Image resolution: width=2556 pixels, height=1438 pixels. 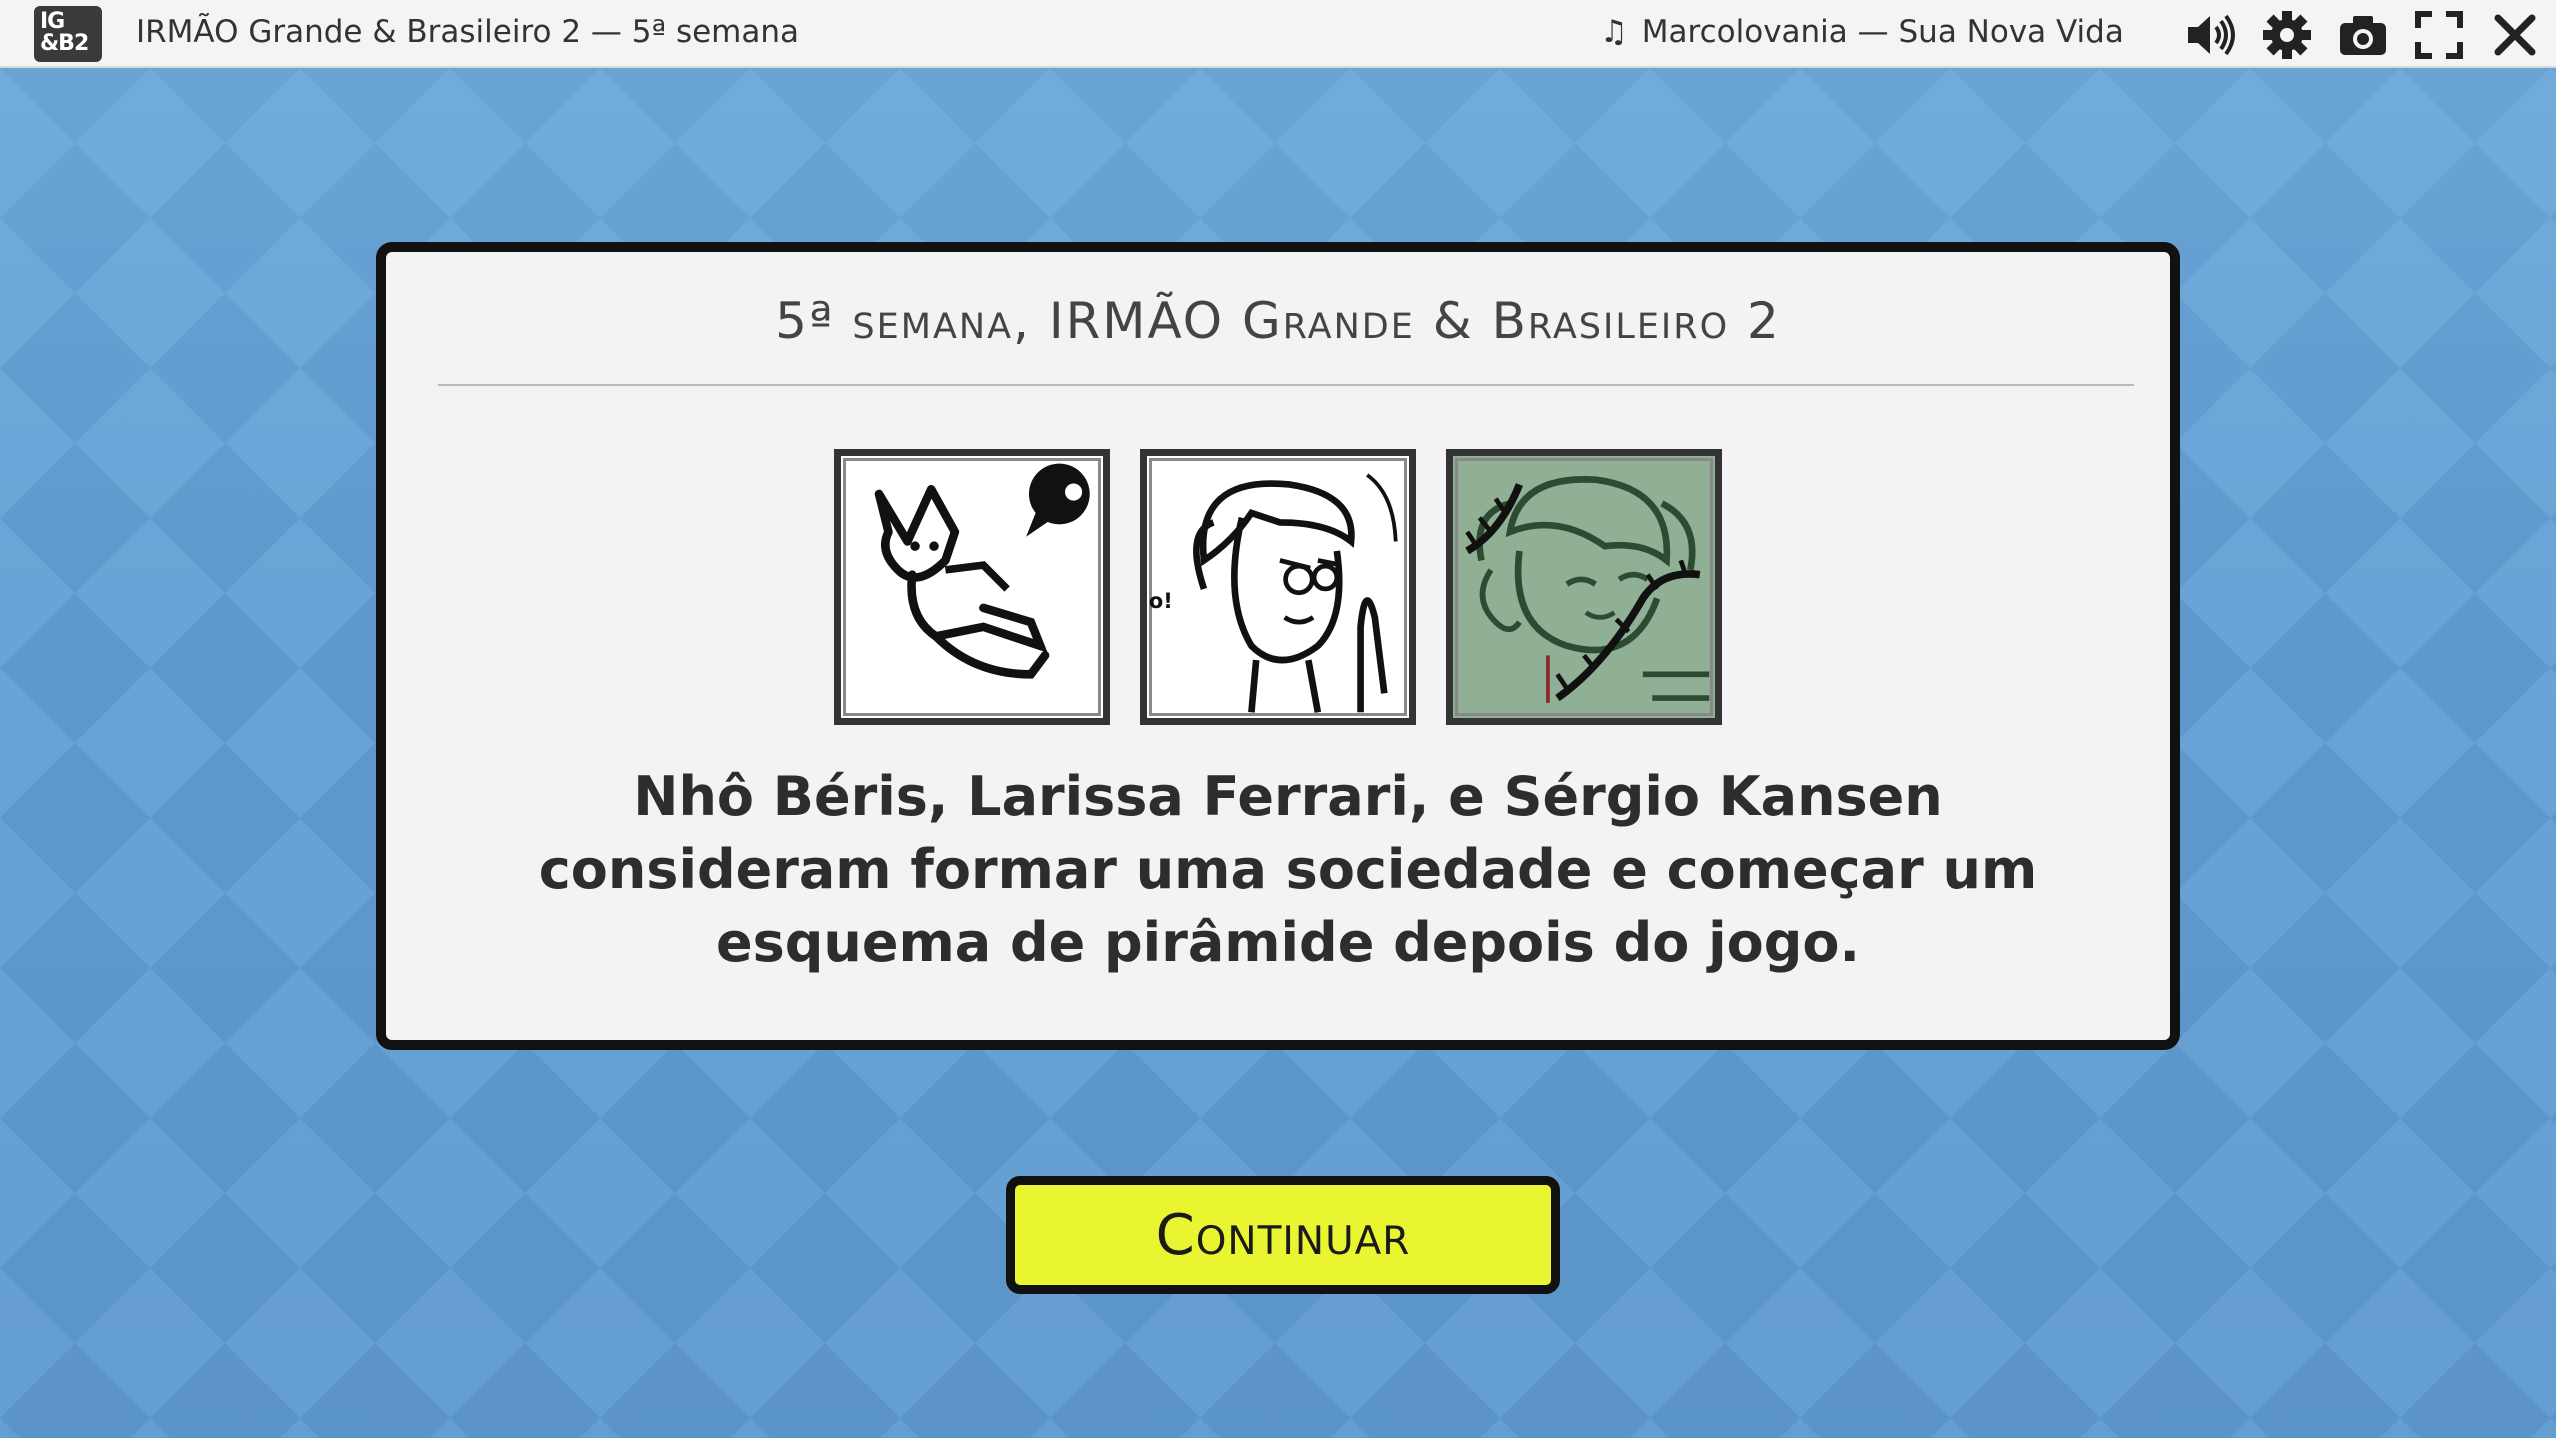 What do you see at coordinates (2439, 35) in the screenshot?
I see `fullscreen-icon` at bounding box center [2439, 35].